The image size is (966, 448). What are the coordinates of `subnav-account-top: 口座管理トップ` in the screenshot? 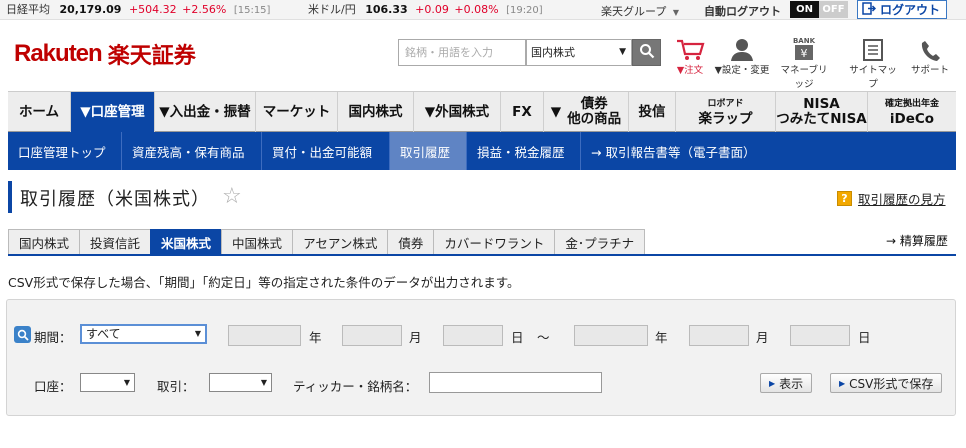 It's located at (65, 151).